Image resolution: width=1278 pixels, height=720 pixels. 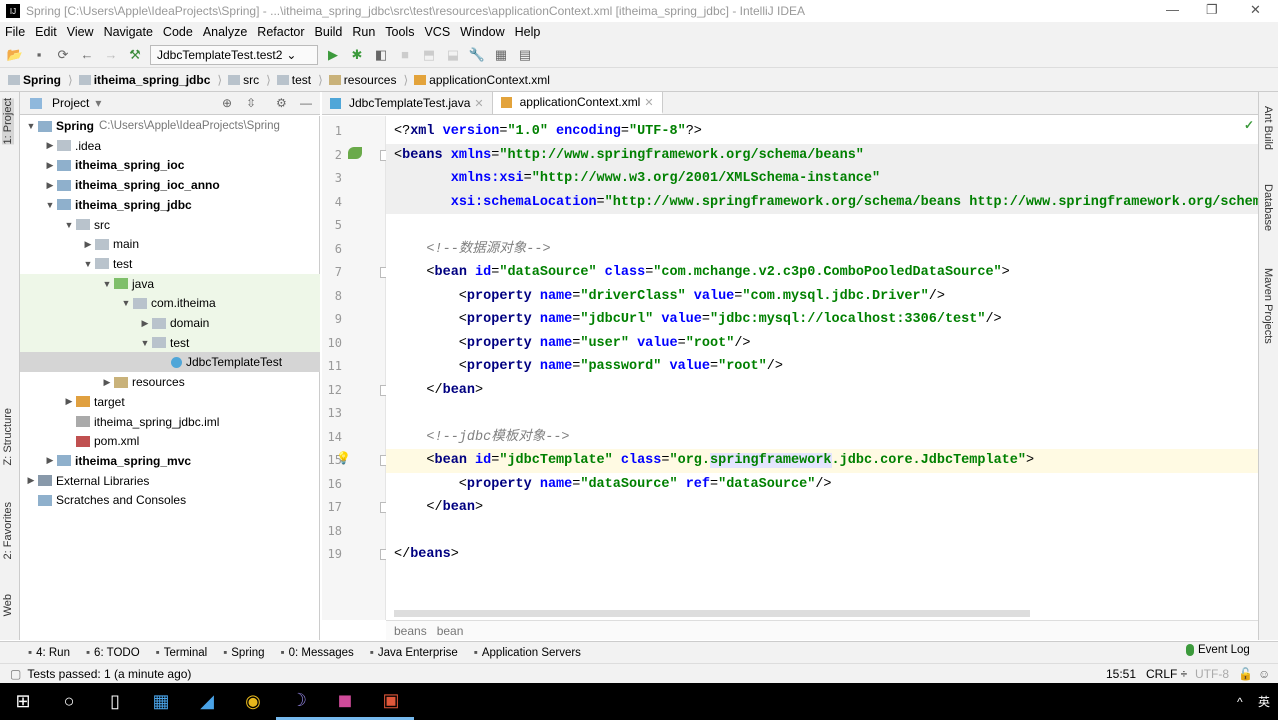 What do you see at coordinates (429, 55) in the screenshot?
I see `vcs-update-icon: ⬒` at bounding box center [429, 55].